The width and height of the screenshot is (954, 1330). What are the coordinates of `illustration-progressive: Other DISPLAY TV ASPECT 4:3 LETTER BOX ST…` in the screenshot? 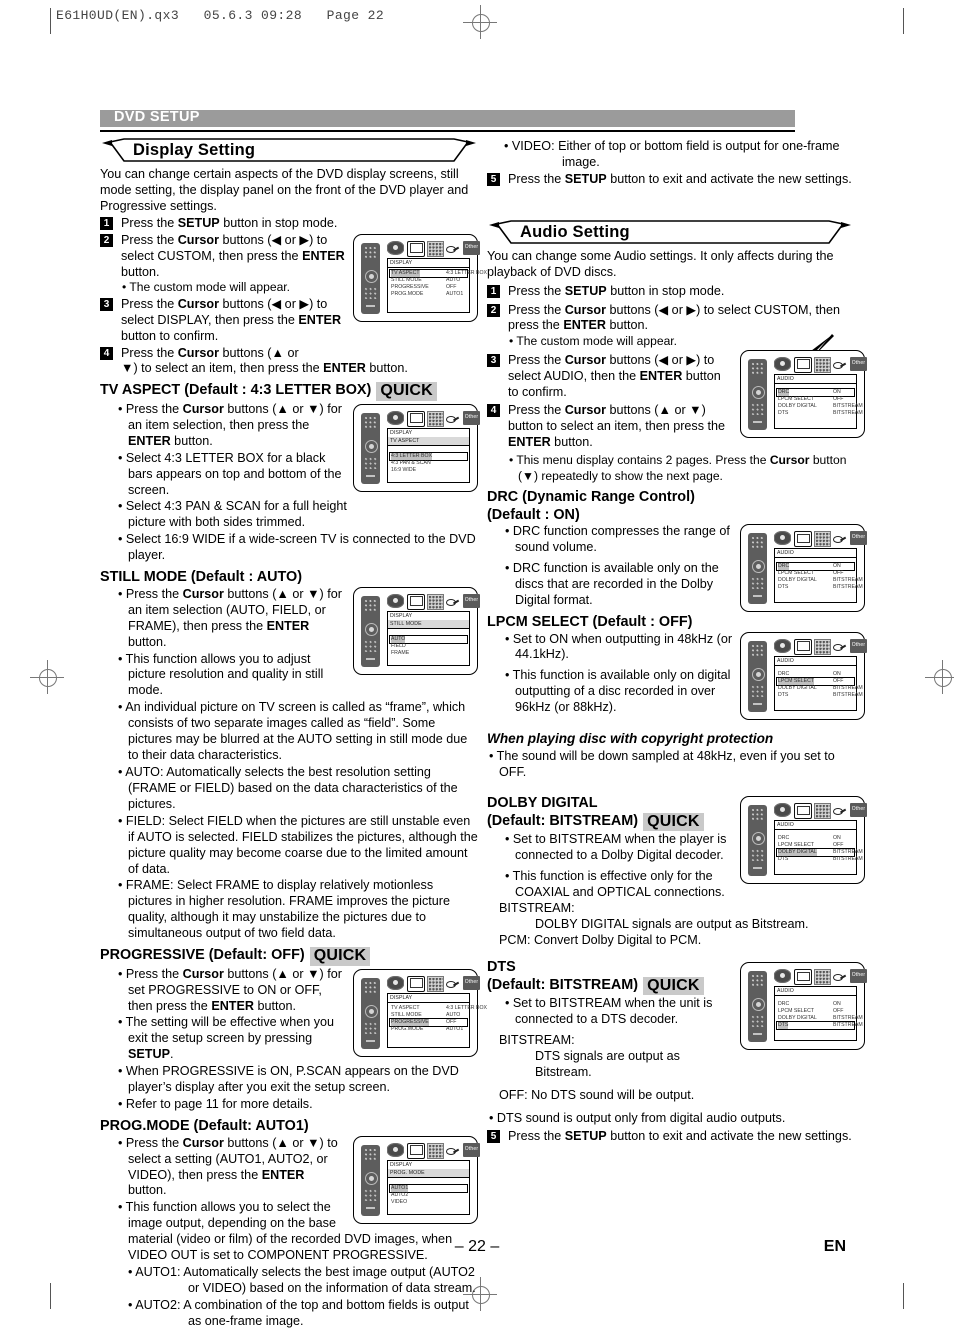 It's located at (420, 1012).